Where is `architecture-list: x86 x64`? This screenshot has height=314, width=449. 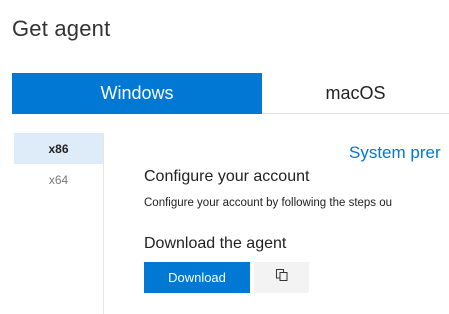 architecture-list: x86 x64 is located at coordinates (59, 223).